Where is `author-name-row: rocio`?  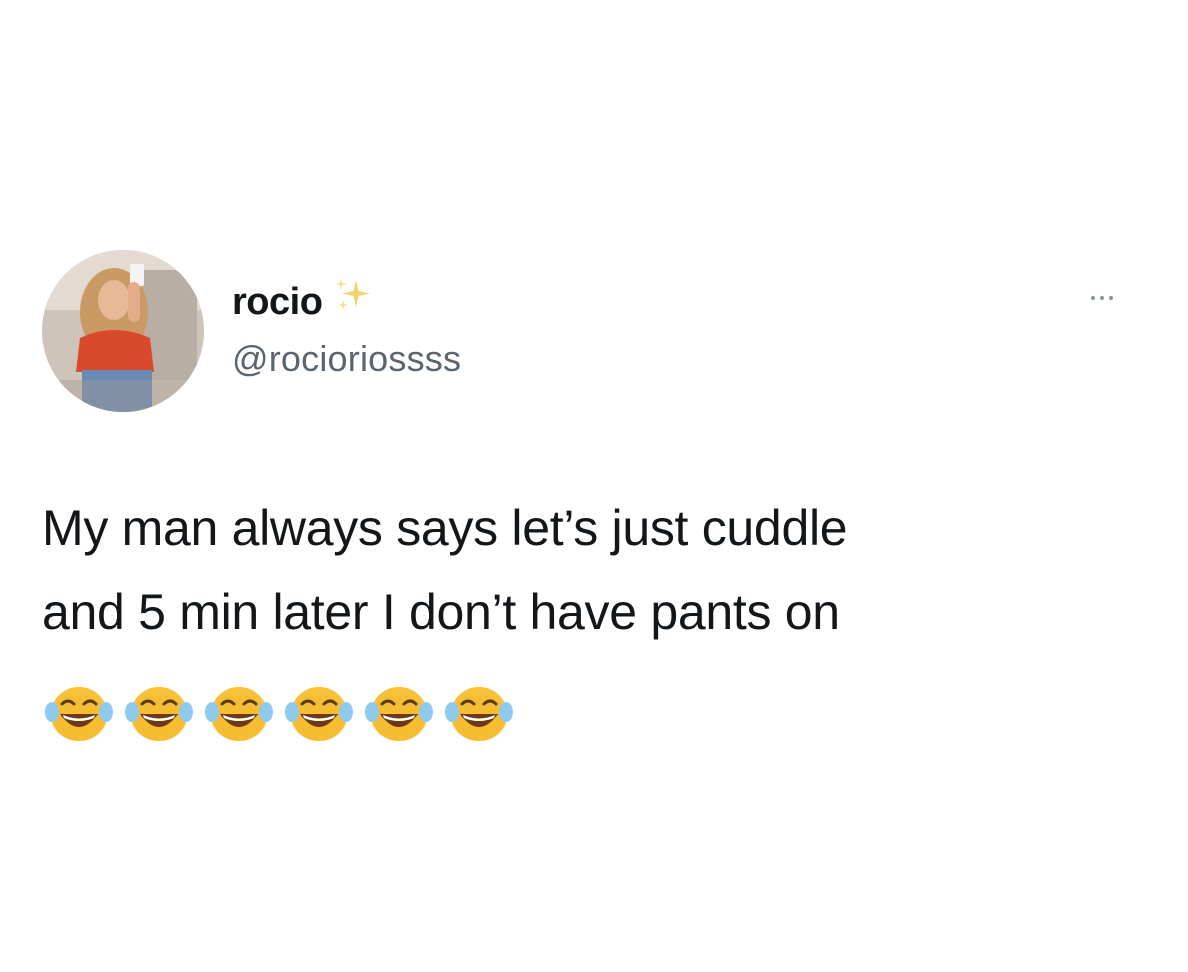
author-name-row: rocio is located at coordinates (303, 301).